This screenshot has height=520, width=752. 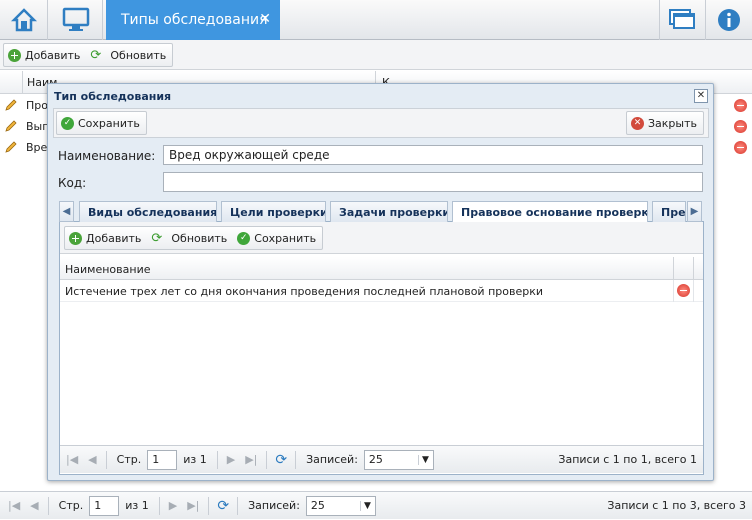 I want to click on tab-scroll-right-icon: ▶, so click(x=694, y=211).